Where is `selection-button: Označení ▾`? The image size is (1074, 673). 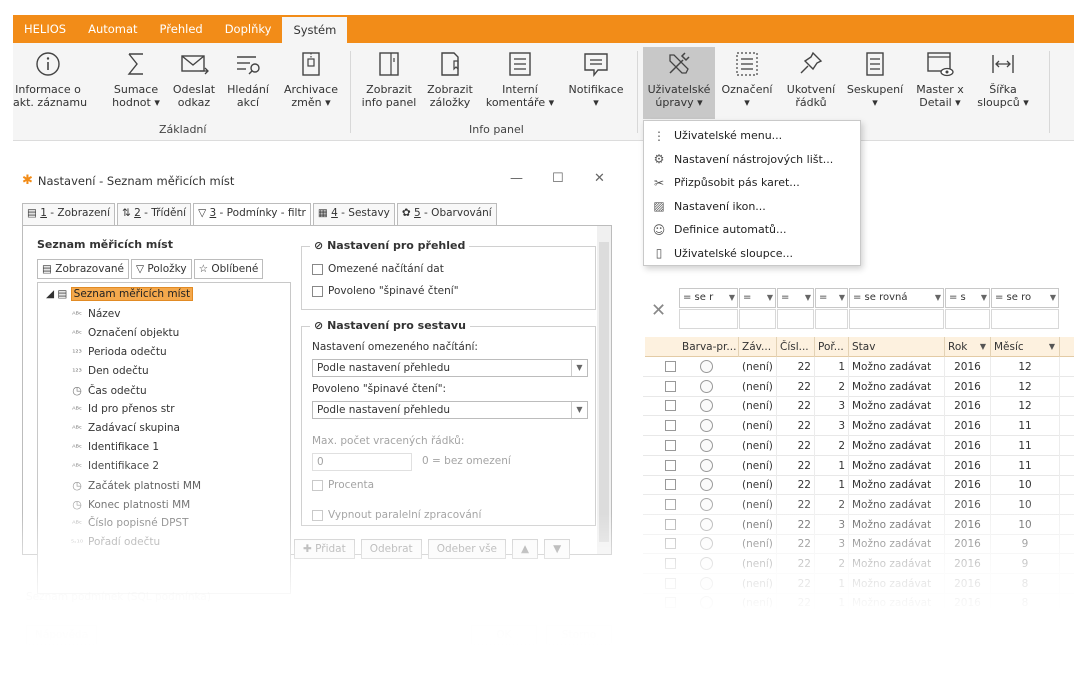
selection-button: Označení ▾ is located at coordinates (747, 79).